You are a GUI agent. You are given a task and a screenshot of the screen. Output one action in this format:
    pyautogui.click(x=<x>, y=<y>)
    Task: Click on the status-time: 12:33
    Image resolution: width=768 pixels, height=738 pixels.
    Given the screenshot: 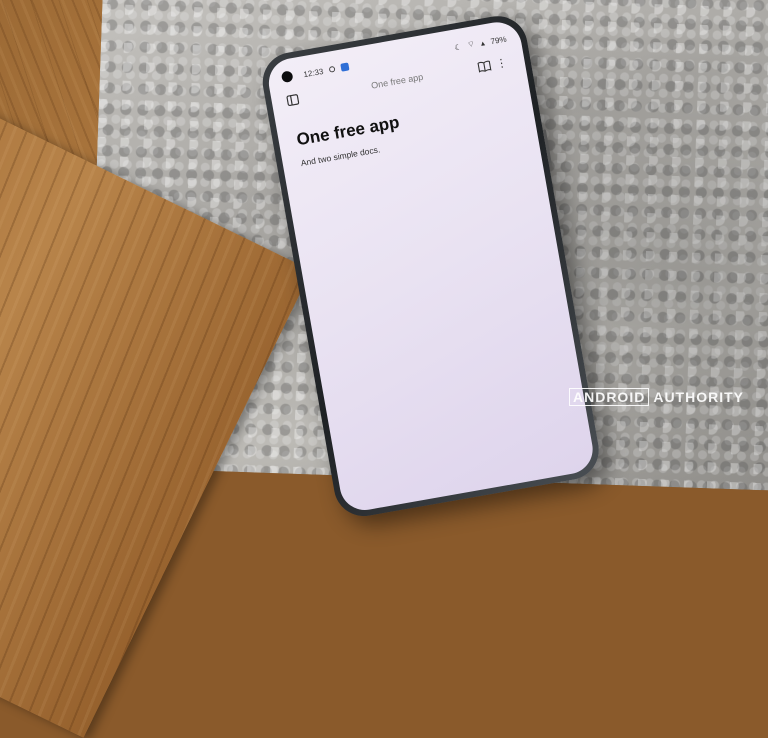 What is the action you would take?
    pyautogui.click(x=313, y=72)
    